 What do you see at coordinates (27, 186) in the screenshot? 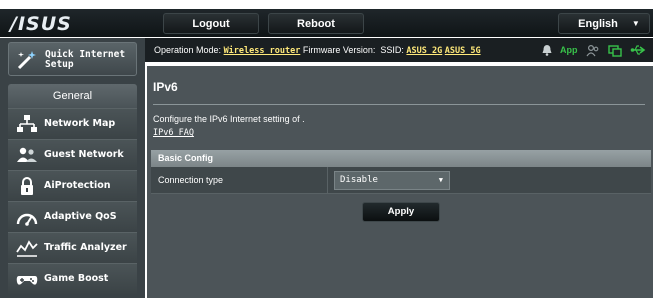
I see `lock-icon` at bounding box center [27, 186].